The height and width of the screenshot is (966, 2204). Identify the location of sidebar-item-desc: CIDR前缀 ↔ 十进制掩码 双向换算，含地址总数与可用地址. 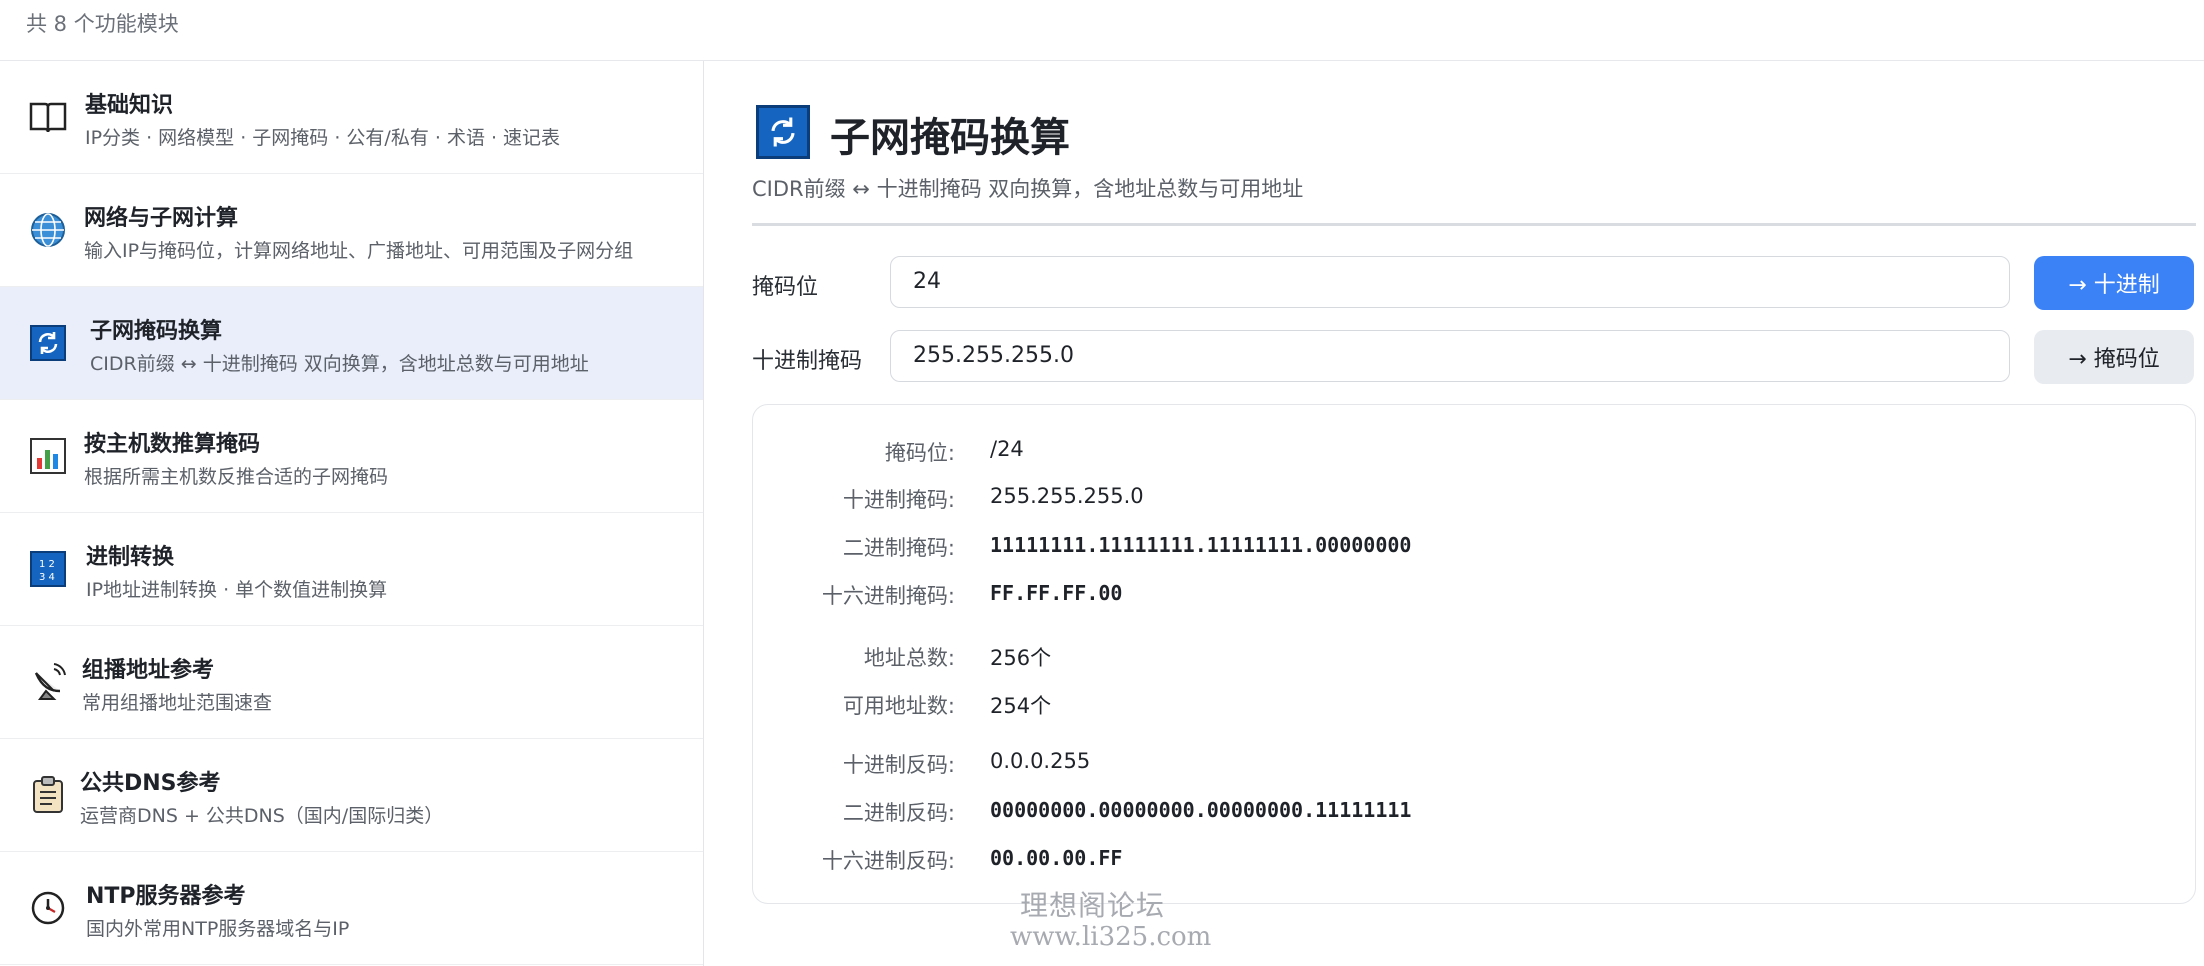
(339, 364).